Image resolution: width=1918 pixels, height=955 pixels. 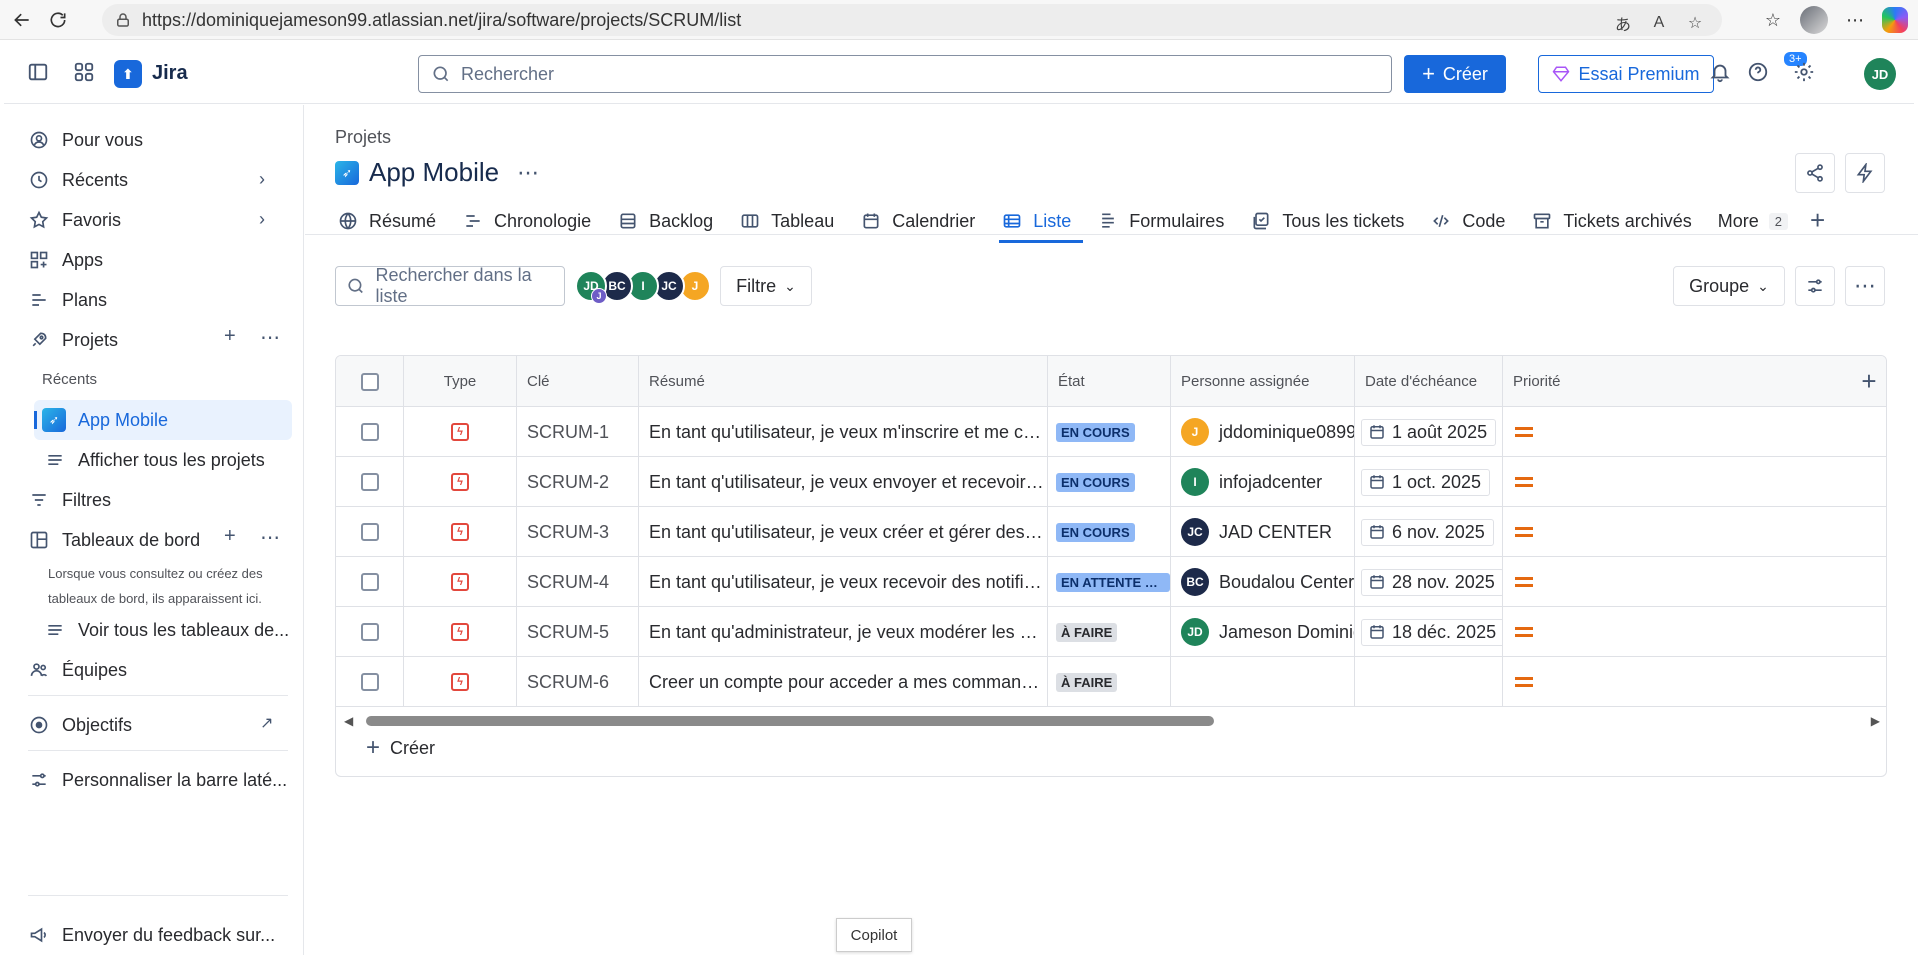 What do you see at coordinates (1815, 286) in the screenshot?
I see `view-settings-button` at bounding box center [1815, 286].